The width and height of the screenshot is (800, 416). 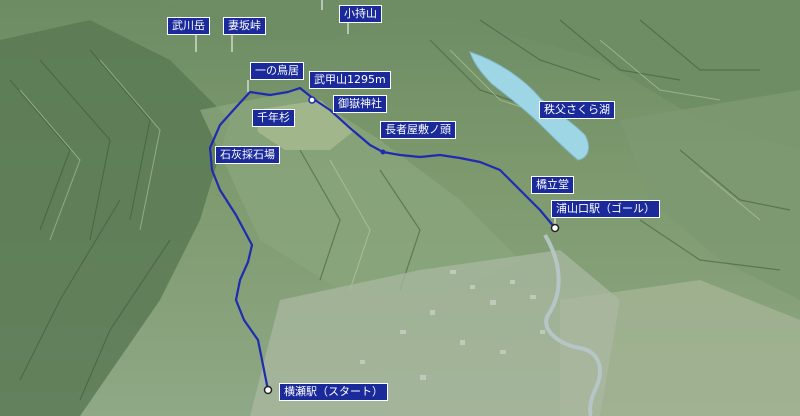 I want to click on label-chichibu-sakura-ko: 秩父さくら湖, so click(x=577, y=110).